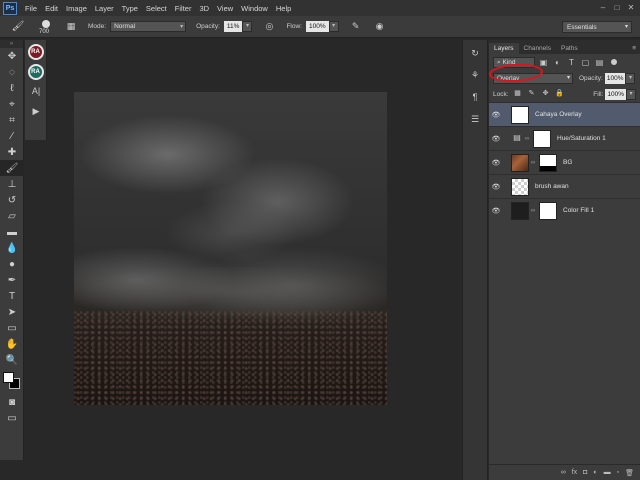  I want to click on lock-transparent-icon: ▦, so click(518, 94).